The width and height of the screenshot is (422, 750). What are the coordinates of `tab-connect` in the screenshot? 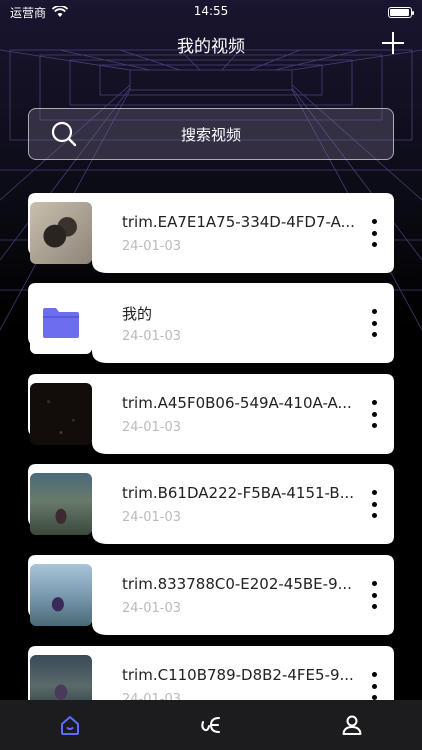 It's located at (211, 725).